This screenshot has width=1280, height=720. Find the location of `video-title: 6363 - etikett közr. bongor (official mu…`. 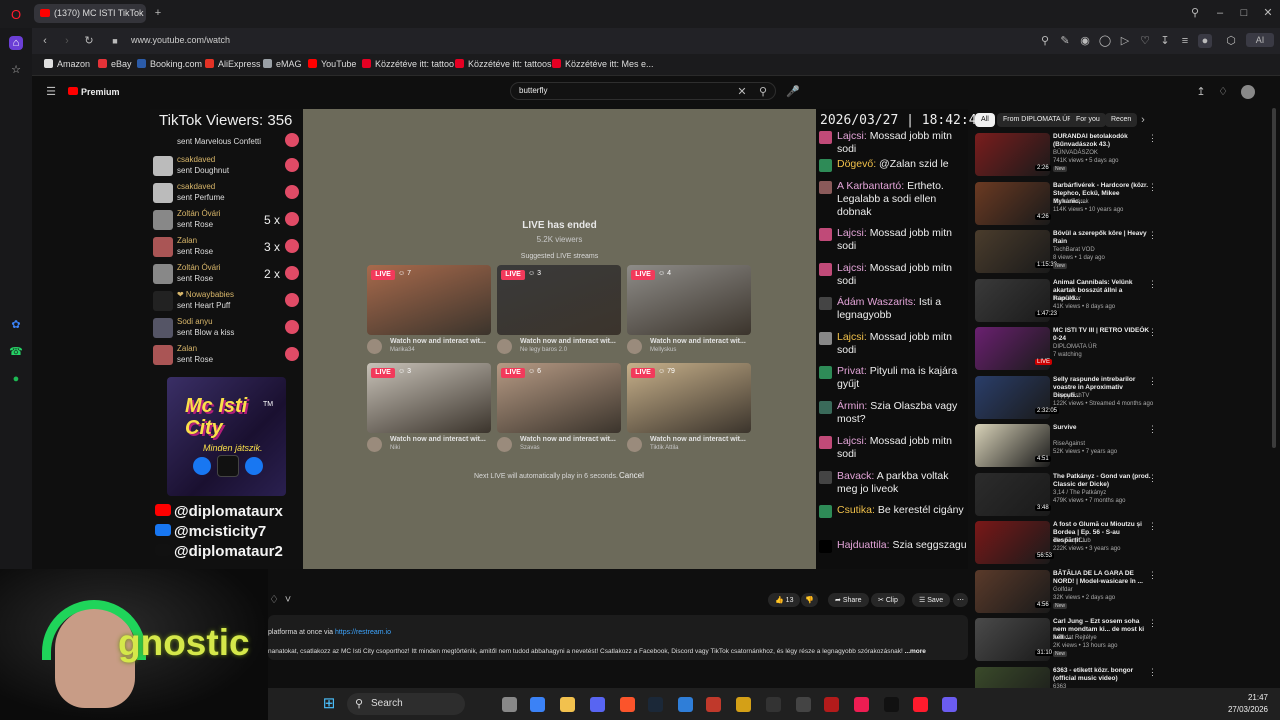

video-title: 6363 - etikett közr. bongor (official mu… is located at coordinates (1102, 675).